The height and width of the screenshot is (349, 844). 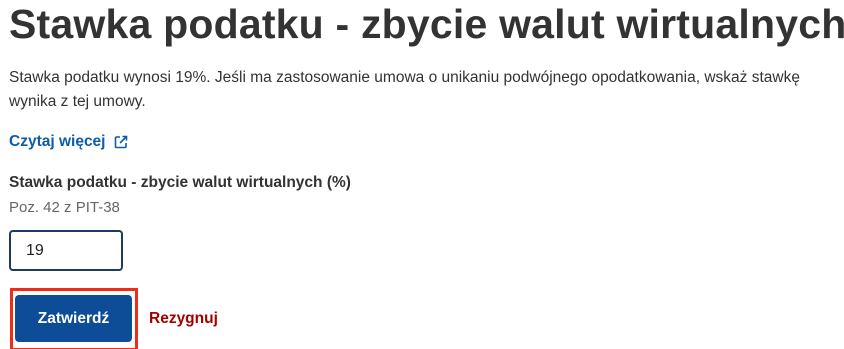 What do you see at coordinates (73, 318) in the screenshot?
I see `confirm-button: Zatwierdź` at bounding box center [73, 318].